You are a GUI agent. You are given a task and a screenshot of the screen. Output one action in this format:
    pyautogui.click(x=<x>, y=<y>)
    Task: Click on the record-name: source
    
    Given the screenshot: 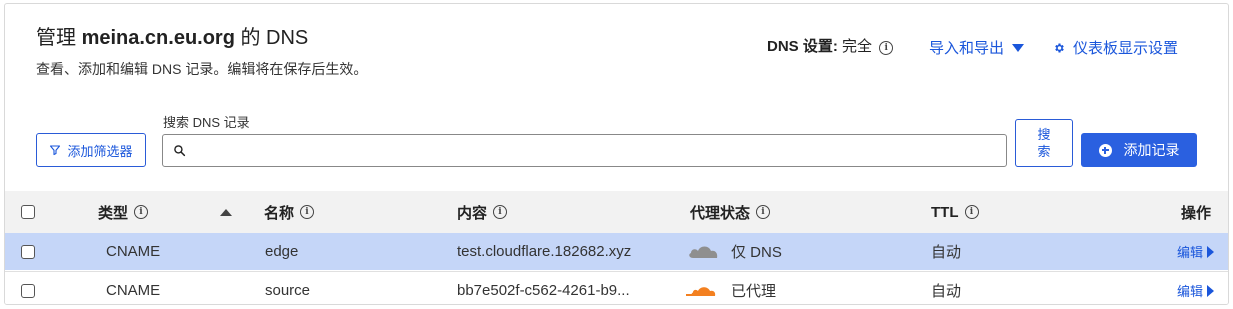 What is the action you would take?
    pyautogui.click(x=288, y=290)
    